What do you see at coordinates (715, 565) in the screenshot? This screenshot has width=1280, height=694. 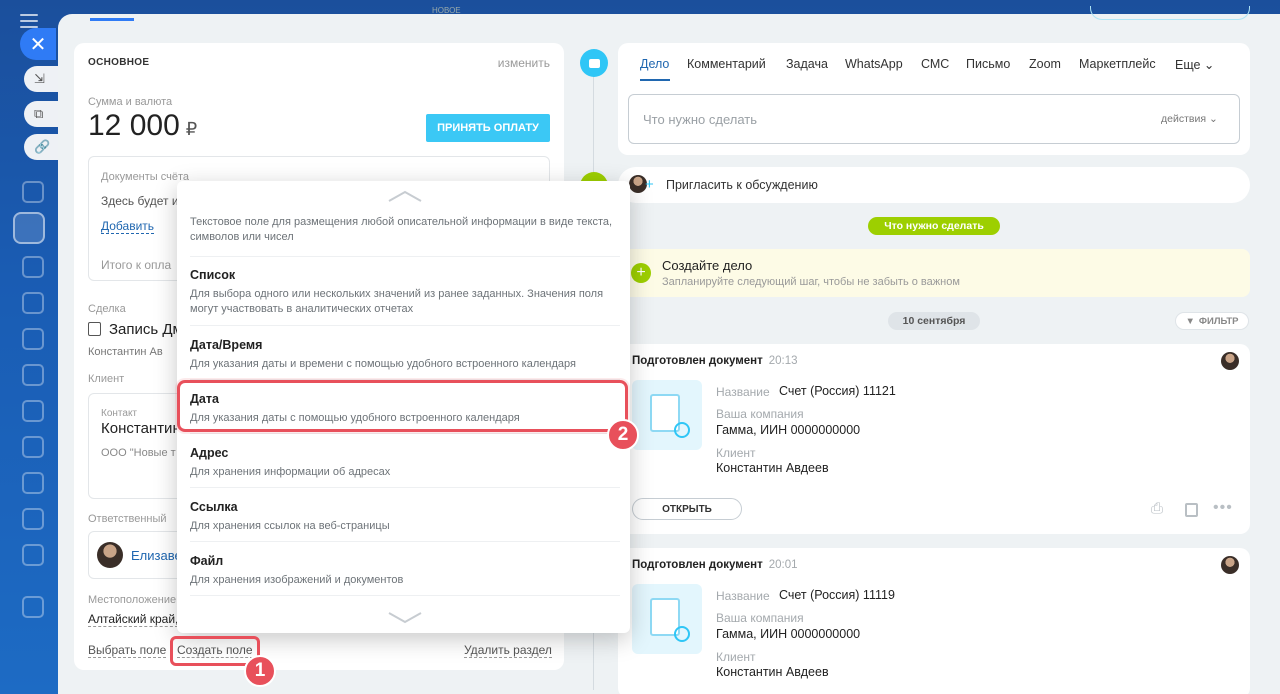 I see `doc2-header: Подготовлен документ 20:01` at bounding box center [715, 565].